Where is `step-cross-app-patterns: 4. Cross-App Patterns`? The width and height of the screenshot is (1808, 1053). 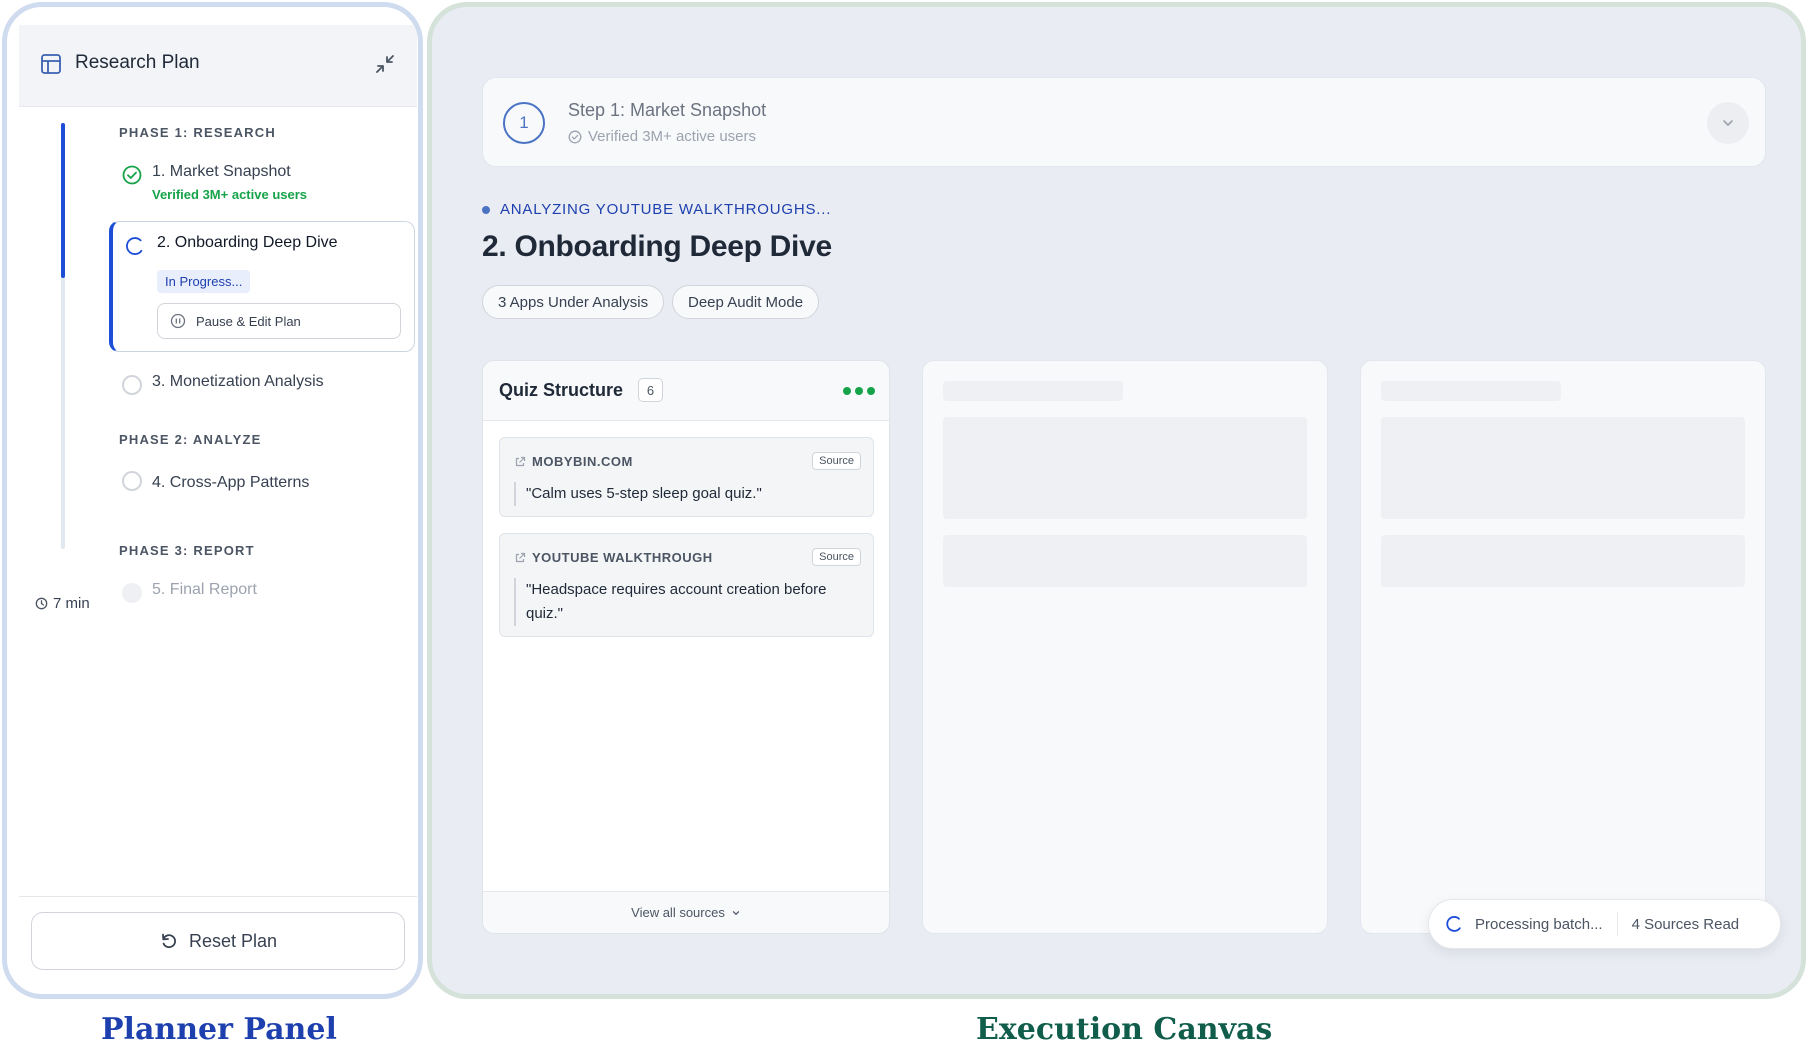 step-cross-app-patterns: 4. Cross-App Patterns is located at coordinates (262, 483).